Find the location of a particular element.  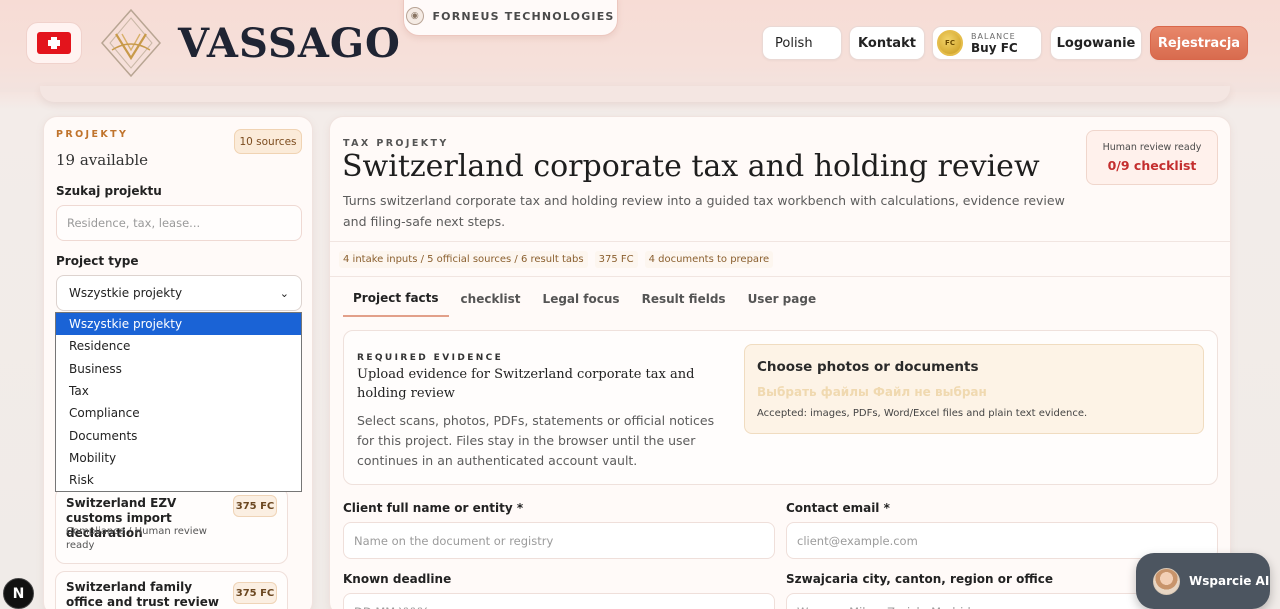

dropdown-option: Compliance is located at coordinates (178, 413).